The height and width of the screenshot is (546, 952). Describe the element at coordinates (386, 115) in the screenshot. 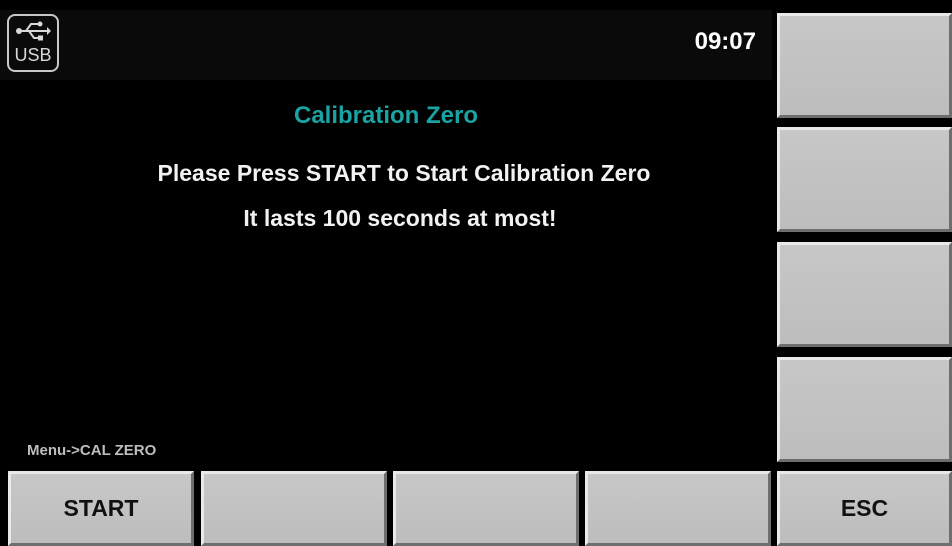

I see `dialog-title: Calibration Zero` at that location.